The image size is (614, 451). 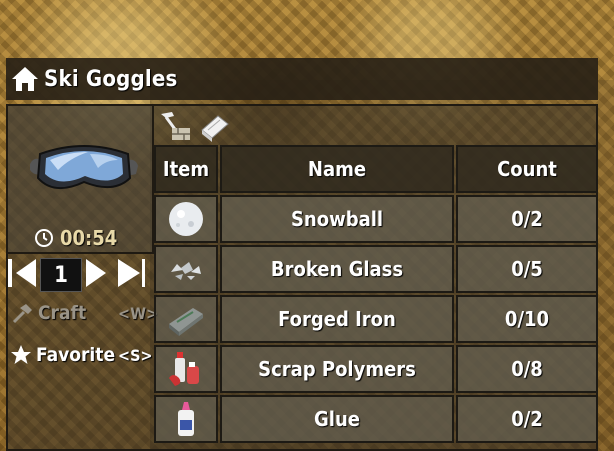 I want to click on table-row: Glue 0/2, so click(x=376, y=419).